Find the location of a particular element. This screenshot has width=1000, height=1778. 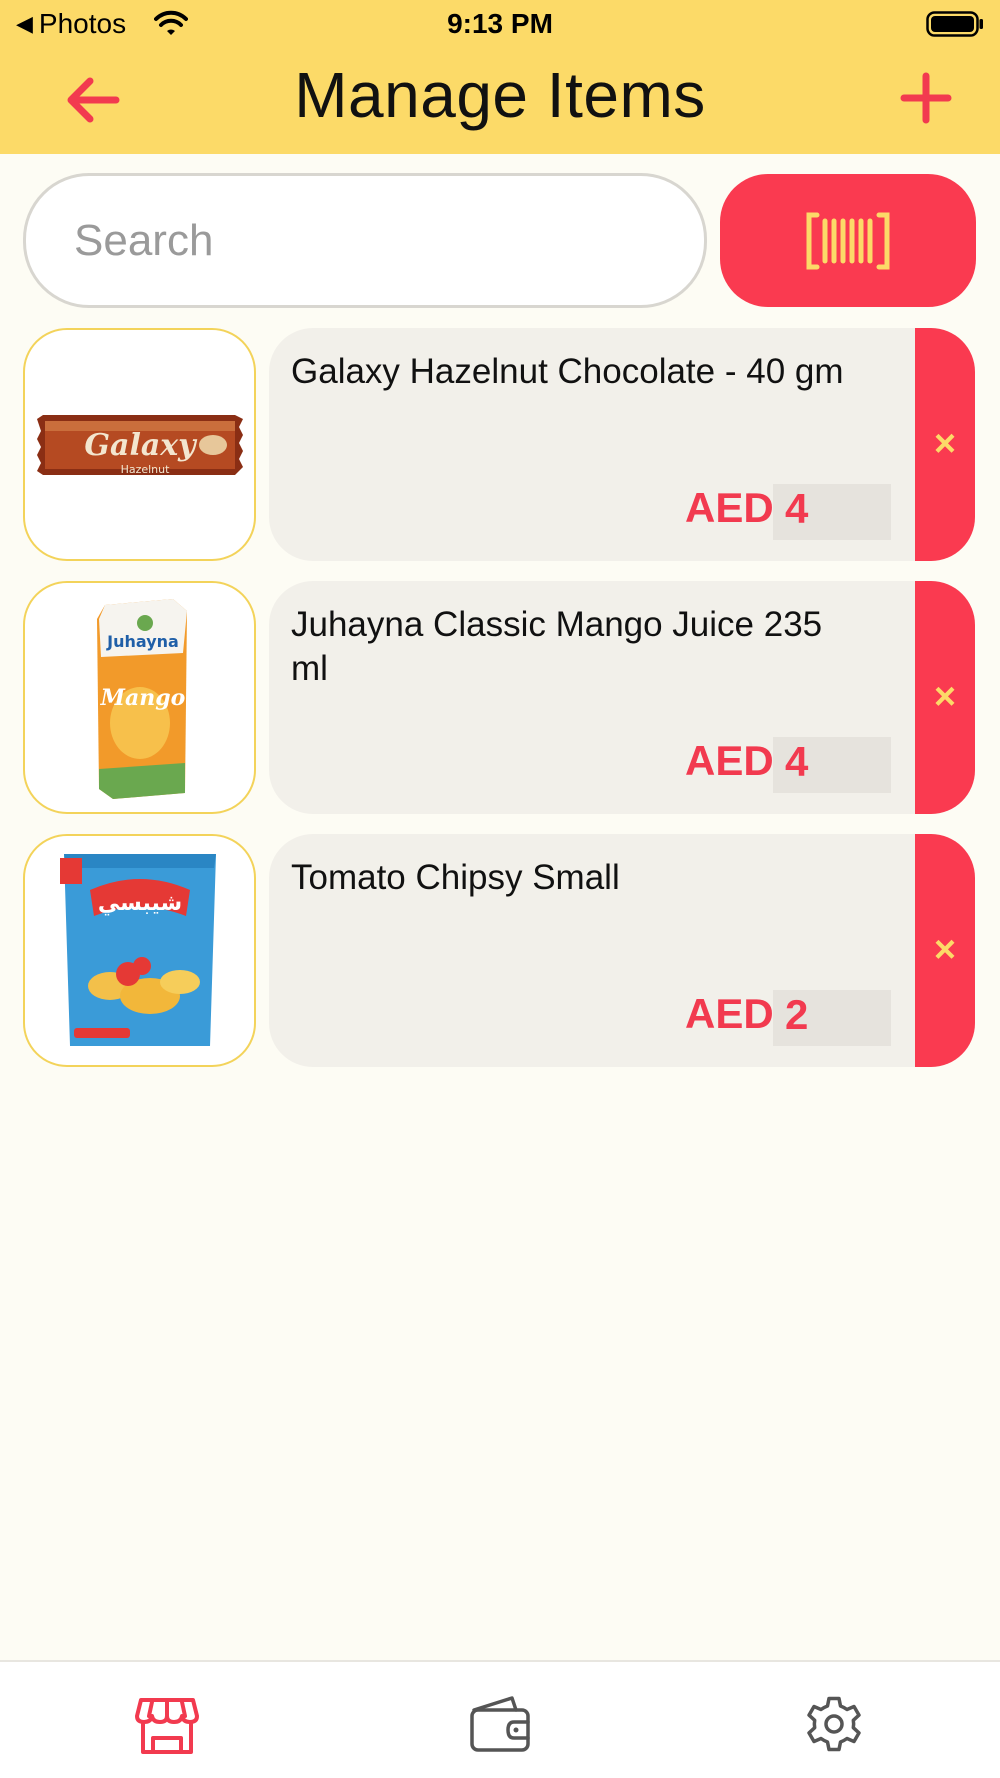

tab-bar is located at coordinates (500, 1719).